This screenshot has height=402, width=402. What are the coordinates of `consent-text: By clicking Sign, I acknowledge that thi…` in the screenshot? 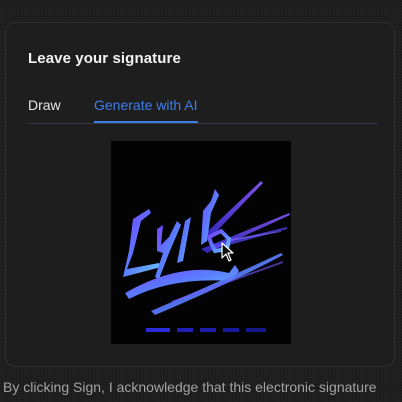 It's located at (190, 387).